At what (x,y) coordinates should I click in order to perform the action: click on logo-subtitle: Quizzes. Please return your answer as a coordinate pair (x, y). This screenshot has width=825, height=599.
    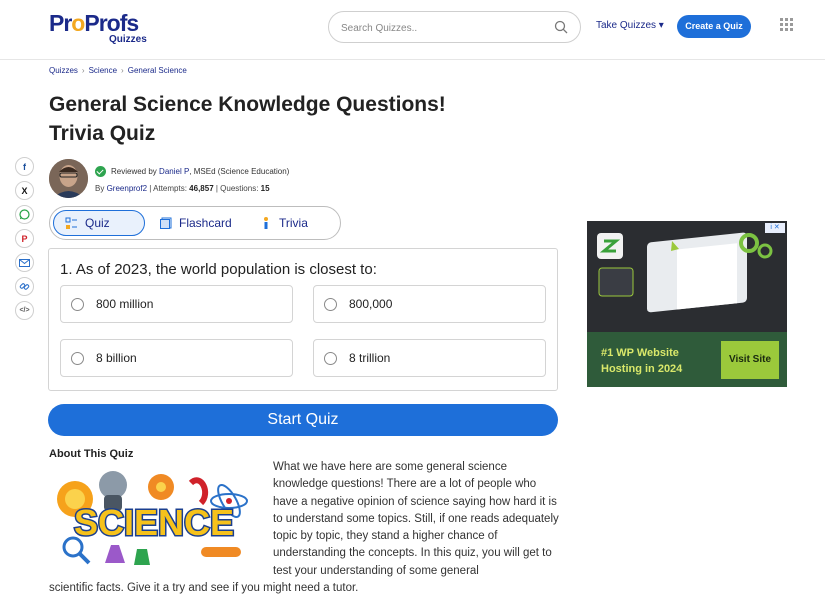
    Looking at the image, I should click on (128, 39).